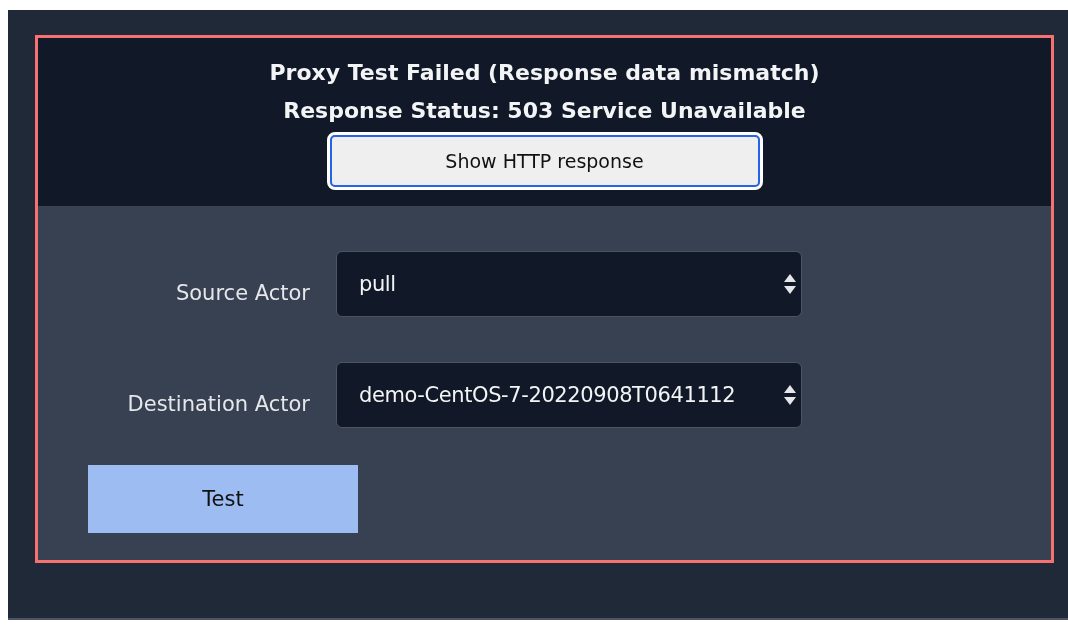  I want to click on actor-select: demo-CentOS-7-20220908T0641112, so click(569, 395).